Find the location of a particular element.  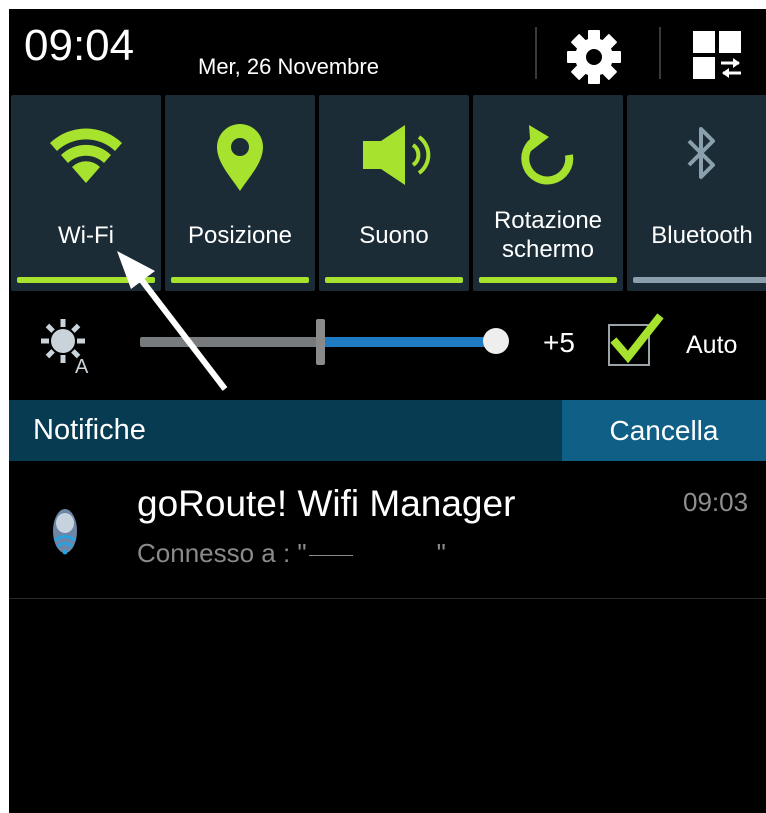

date-label: Mer, 26 Novembre is located at coordinates (288, 66).